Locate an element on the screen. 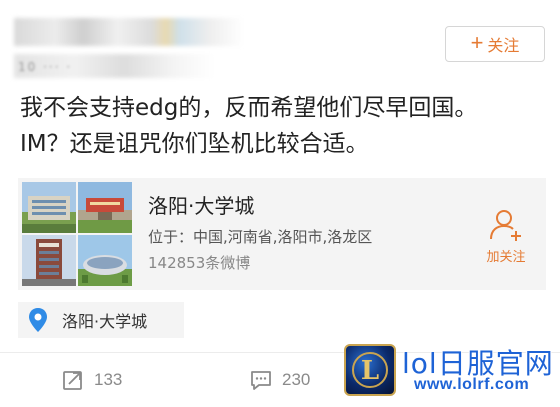 Image resolution: width=560 pixels, height=407 pixels. map-pin-icon is located at coordinates (38, 320).